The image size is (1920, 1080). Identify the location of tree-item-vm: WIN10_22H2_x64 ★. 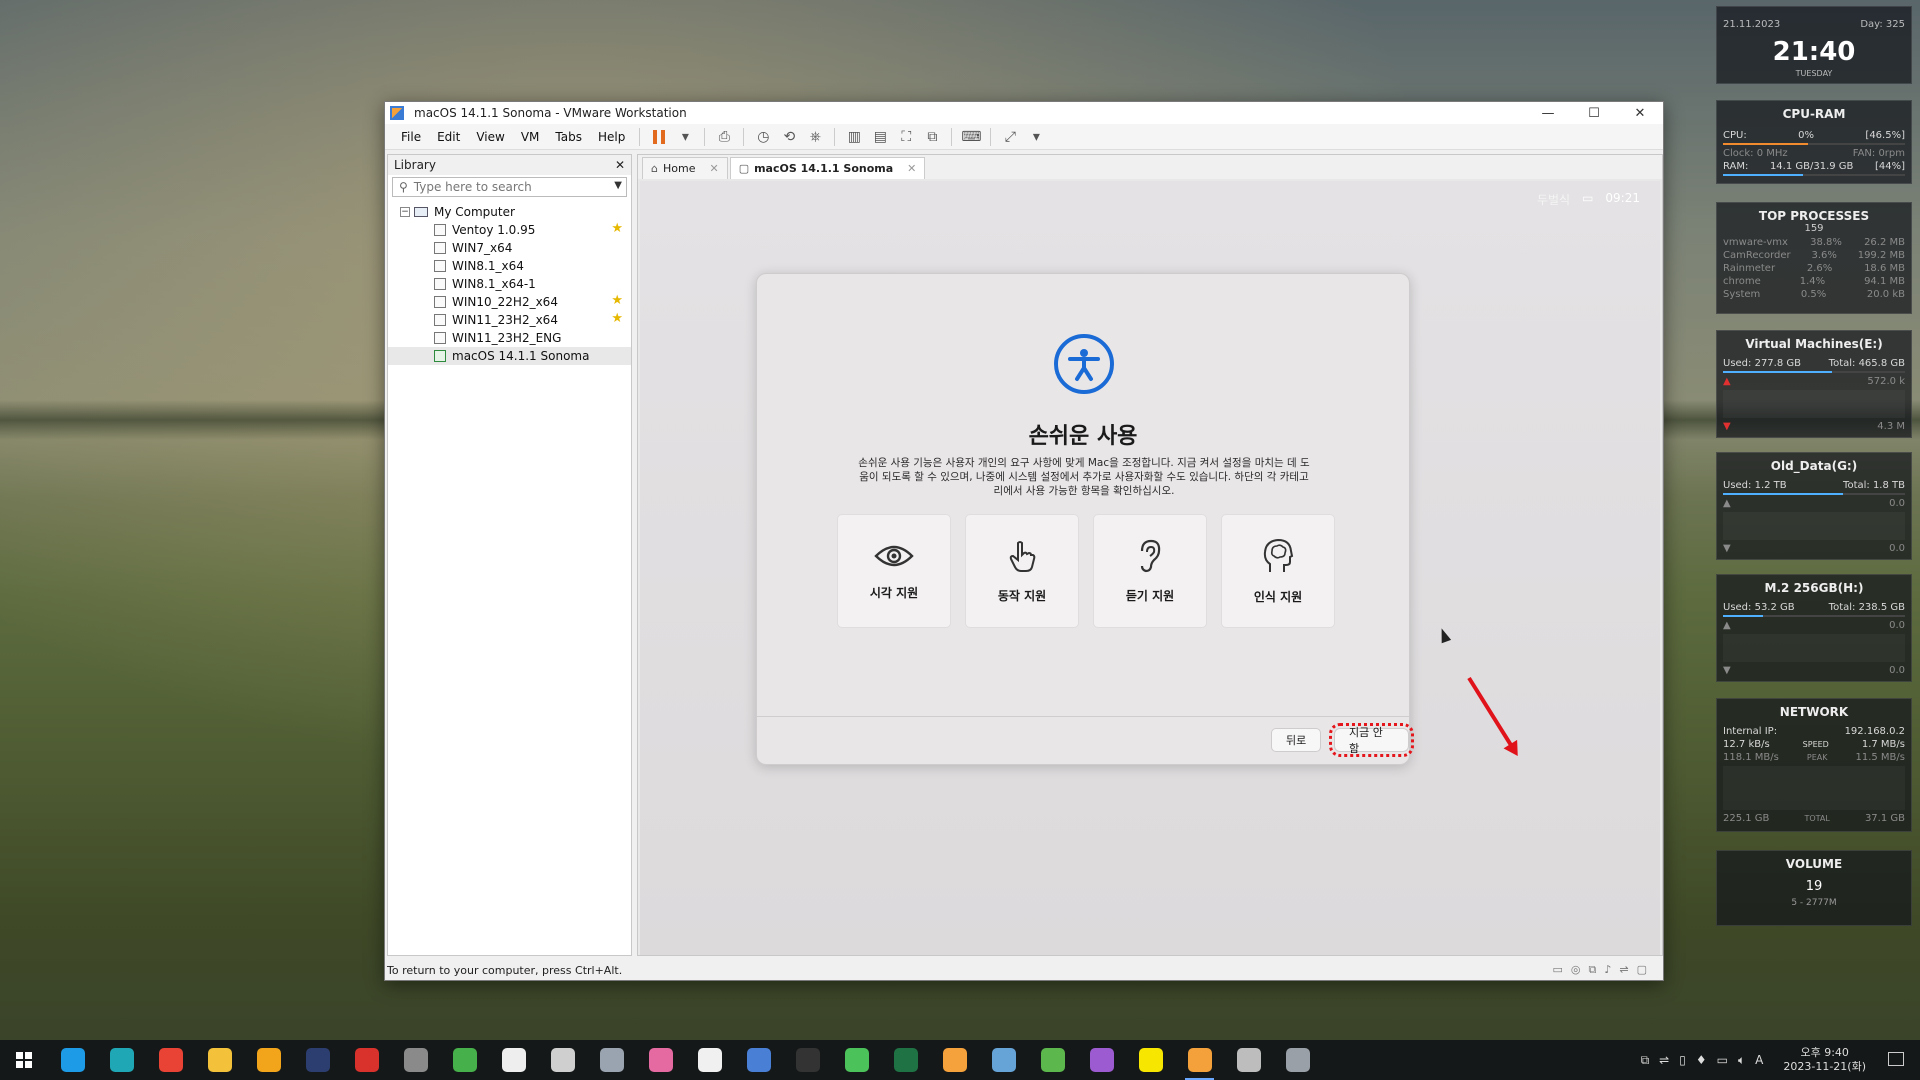
(509, 302).